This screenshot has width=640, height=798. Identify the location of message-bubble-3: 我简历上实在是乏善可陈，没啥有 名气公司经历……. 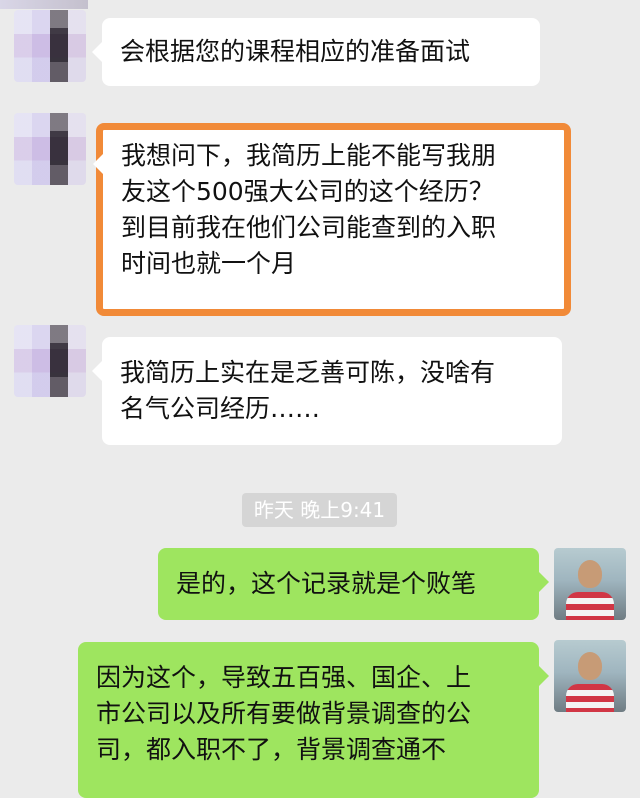
(327, 391).